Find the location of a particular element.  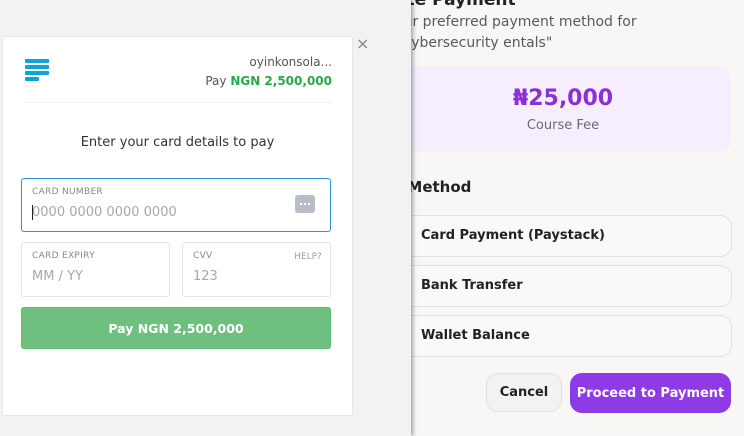

cvv-label: CVV is located at coordinates (203, 256).